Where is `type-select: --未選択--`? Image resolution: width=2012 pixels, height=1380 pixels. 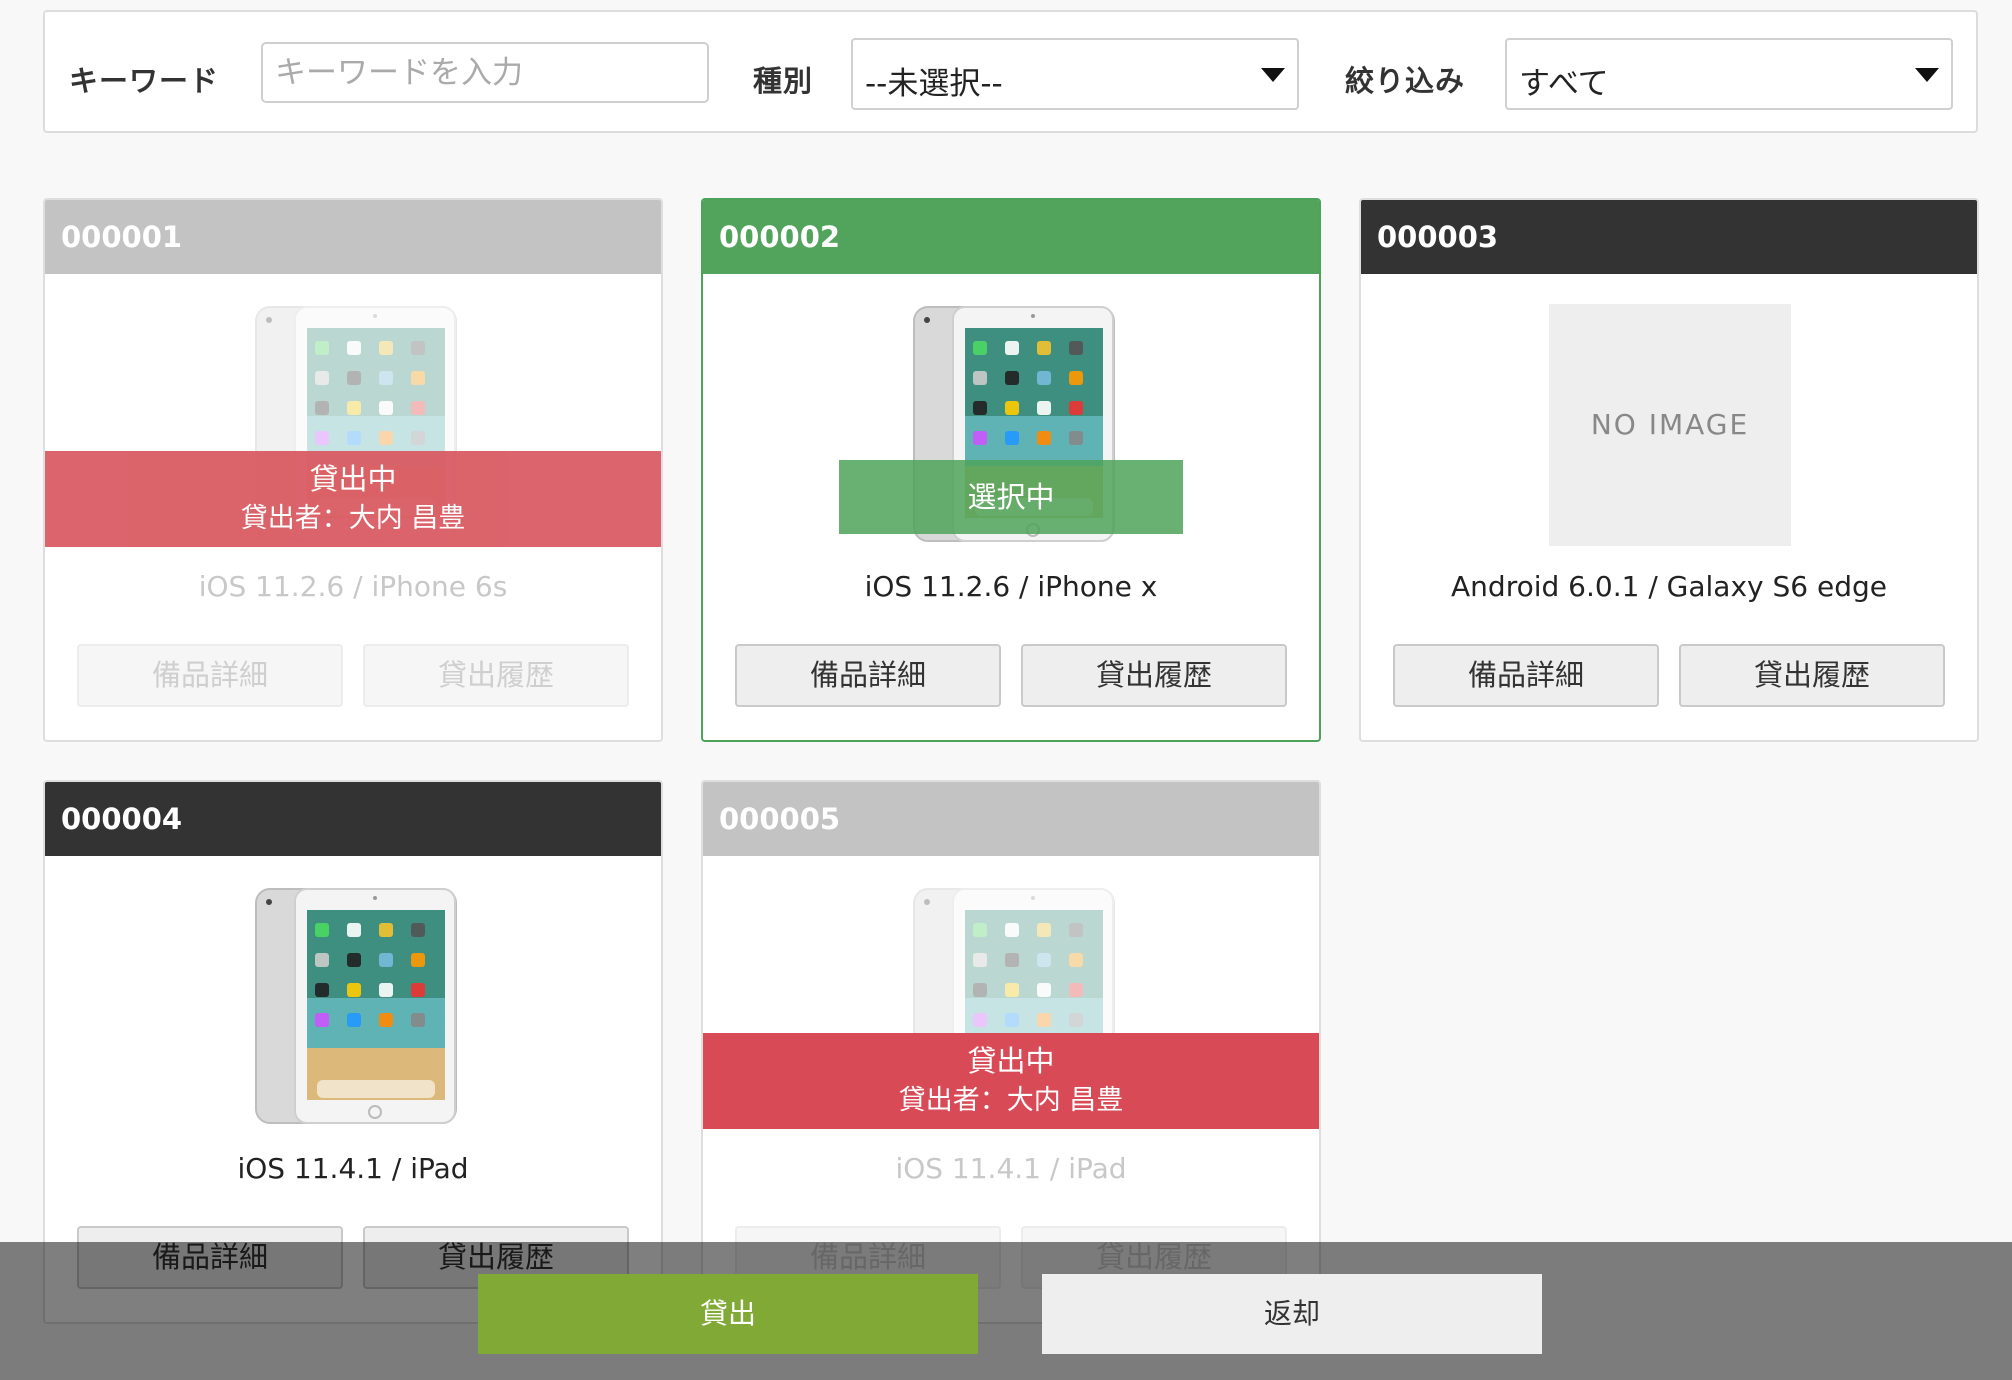
type-select: --未選択-- is located at coordinates (1075, 74).